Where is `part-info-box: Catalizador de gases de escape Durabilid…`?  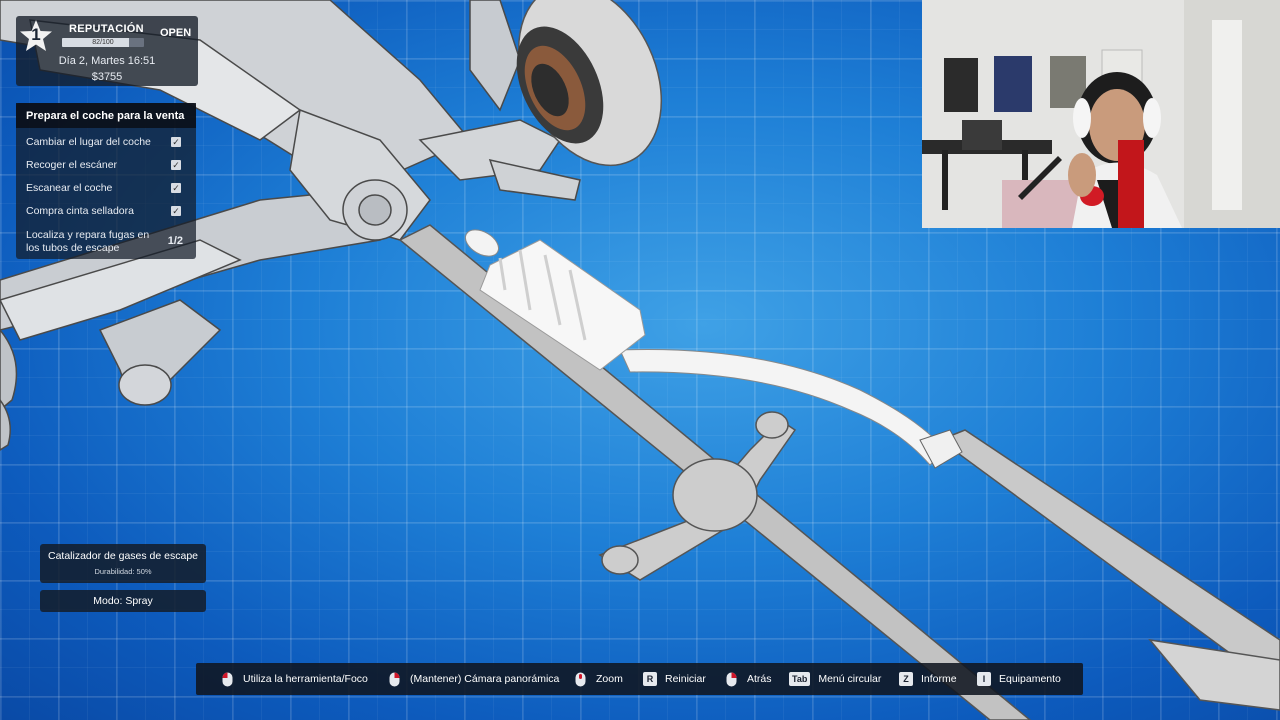
part-info-box: Catalizador de gases de escape Durabilid… is located at coordinates (123, 563).